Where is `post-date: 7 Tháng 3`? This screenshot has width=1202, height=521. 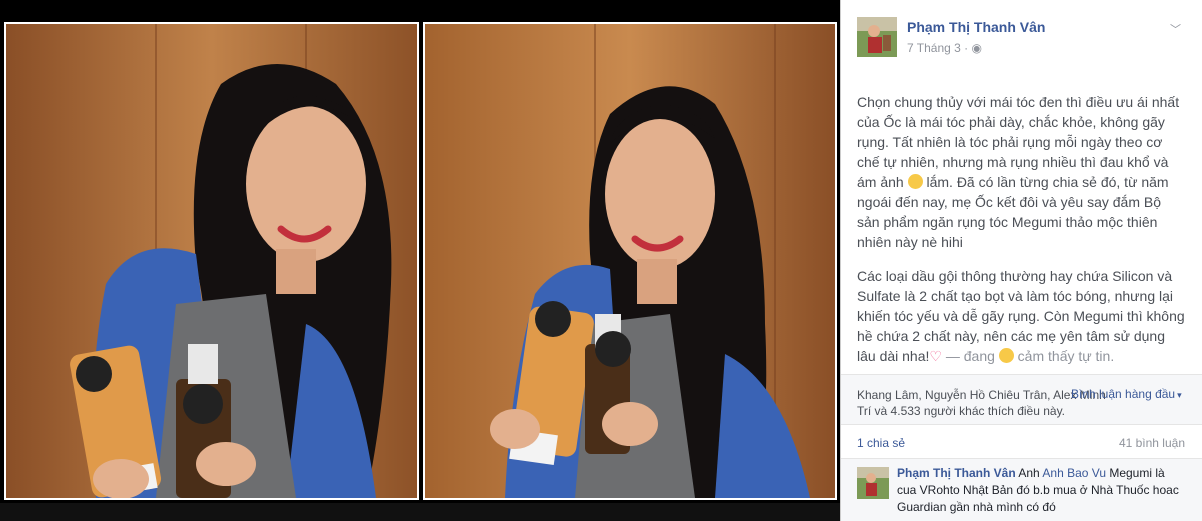 post-date: 7 Tháng 3 is located at coordinates (934, 48).